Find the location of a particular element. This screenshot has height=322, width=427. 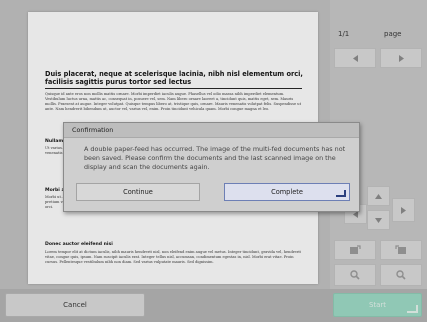

continue-button: Continue is located at coordinates (138, 192).